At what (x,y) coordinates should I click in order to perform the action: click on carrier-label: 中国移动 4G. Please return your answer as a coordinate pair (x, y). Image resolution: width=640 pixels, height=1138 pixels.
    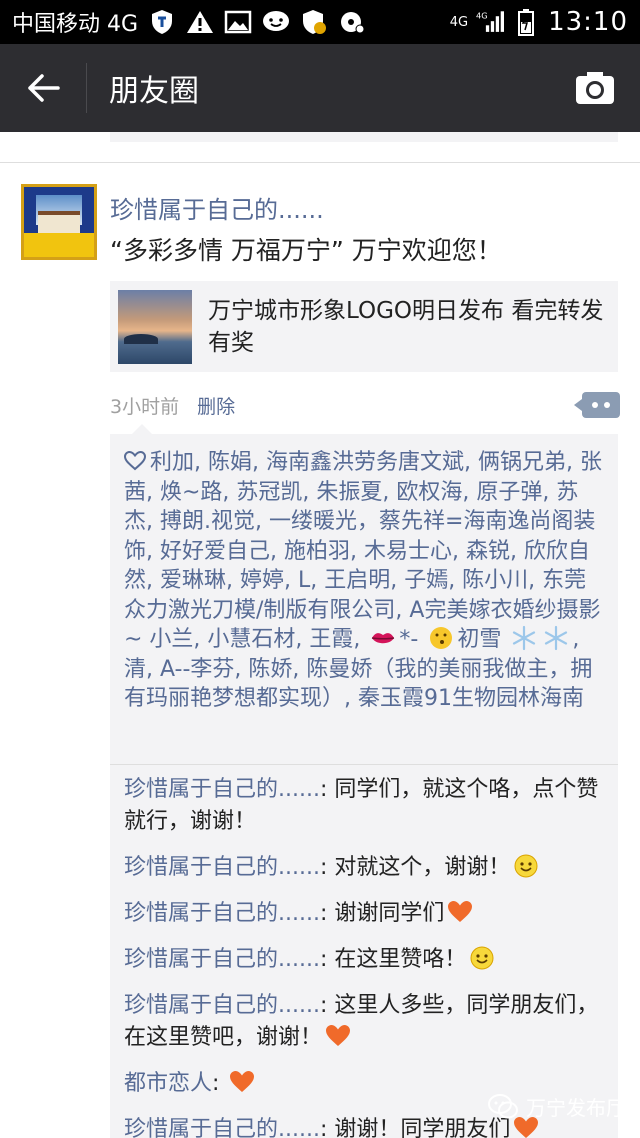
    Looking at the image, I should click on (75, 24).